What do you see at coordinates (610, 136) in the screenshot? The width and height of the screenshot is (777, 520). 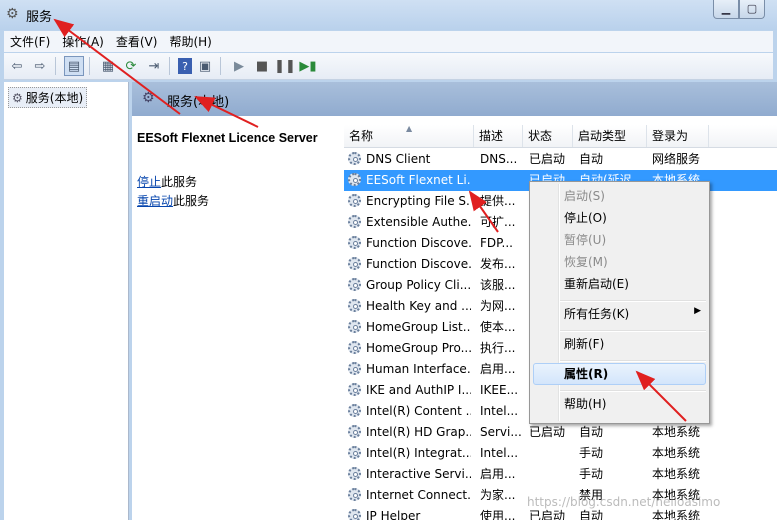 I see `column-startup-type: 启动类型` at bounding box center [610, 136].